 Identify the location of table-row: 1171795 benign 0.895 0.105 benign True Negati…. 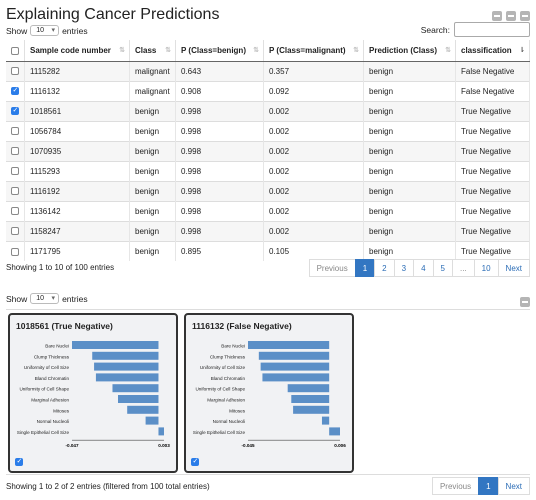
(268, 250).